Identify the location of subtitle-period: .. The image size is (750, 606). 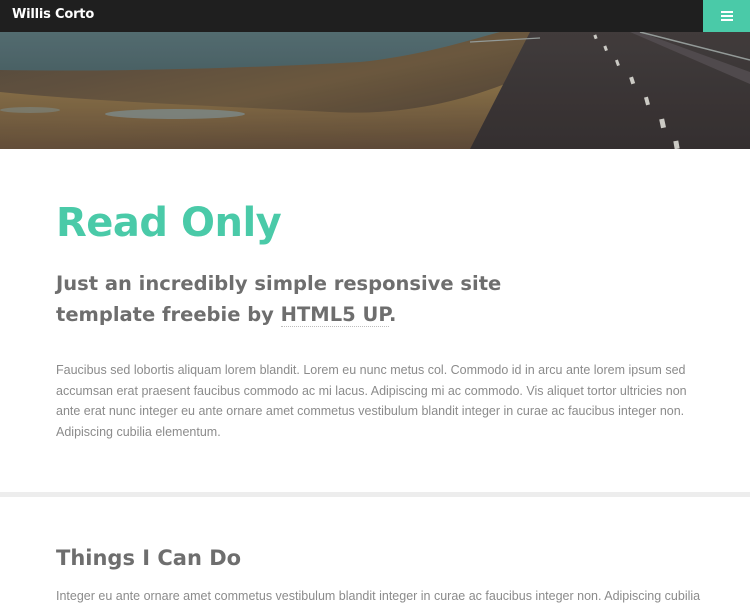
(393, 314).